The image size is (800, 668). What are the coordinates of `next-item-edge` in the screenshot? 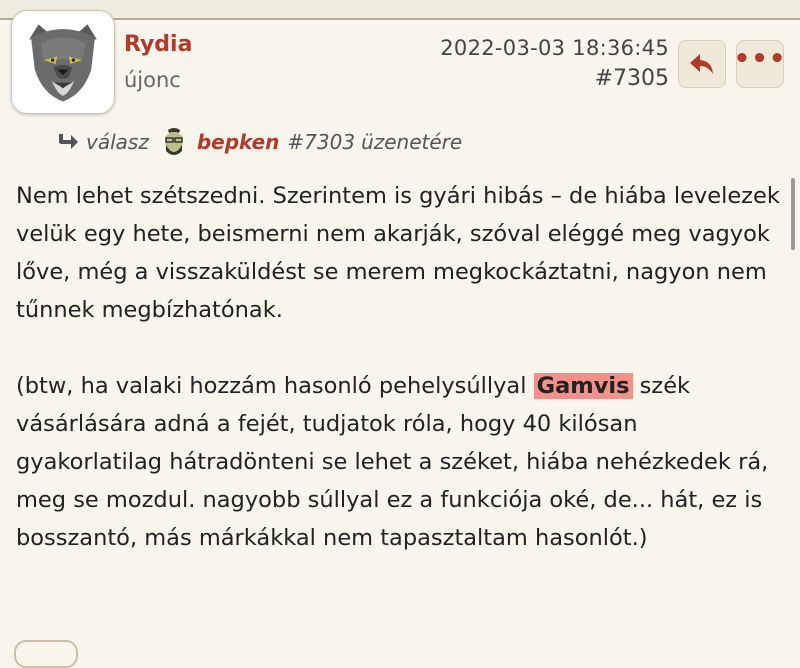 It's located at (46, 654).